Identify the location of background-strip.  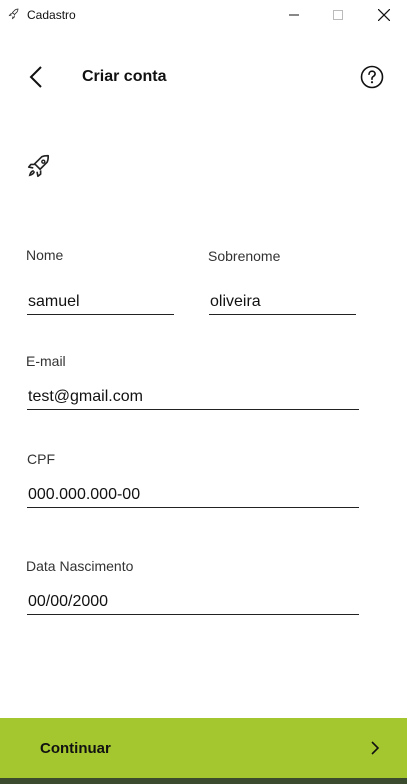
(203, 781).